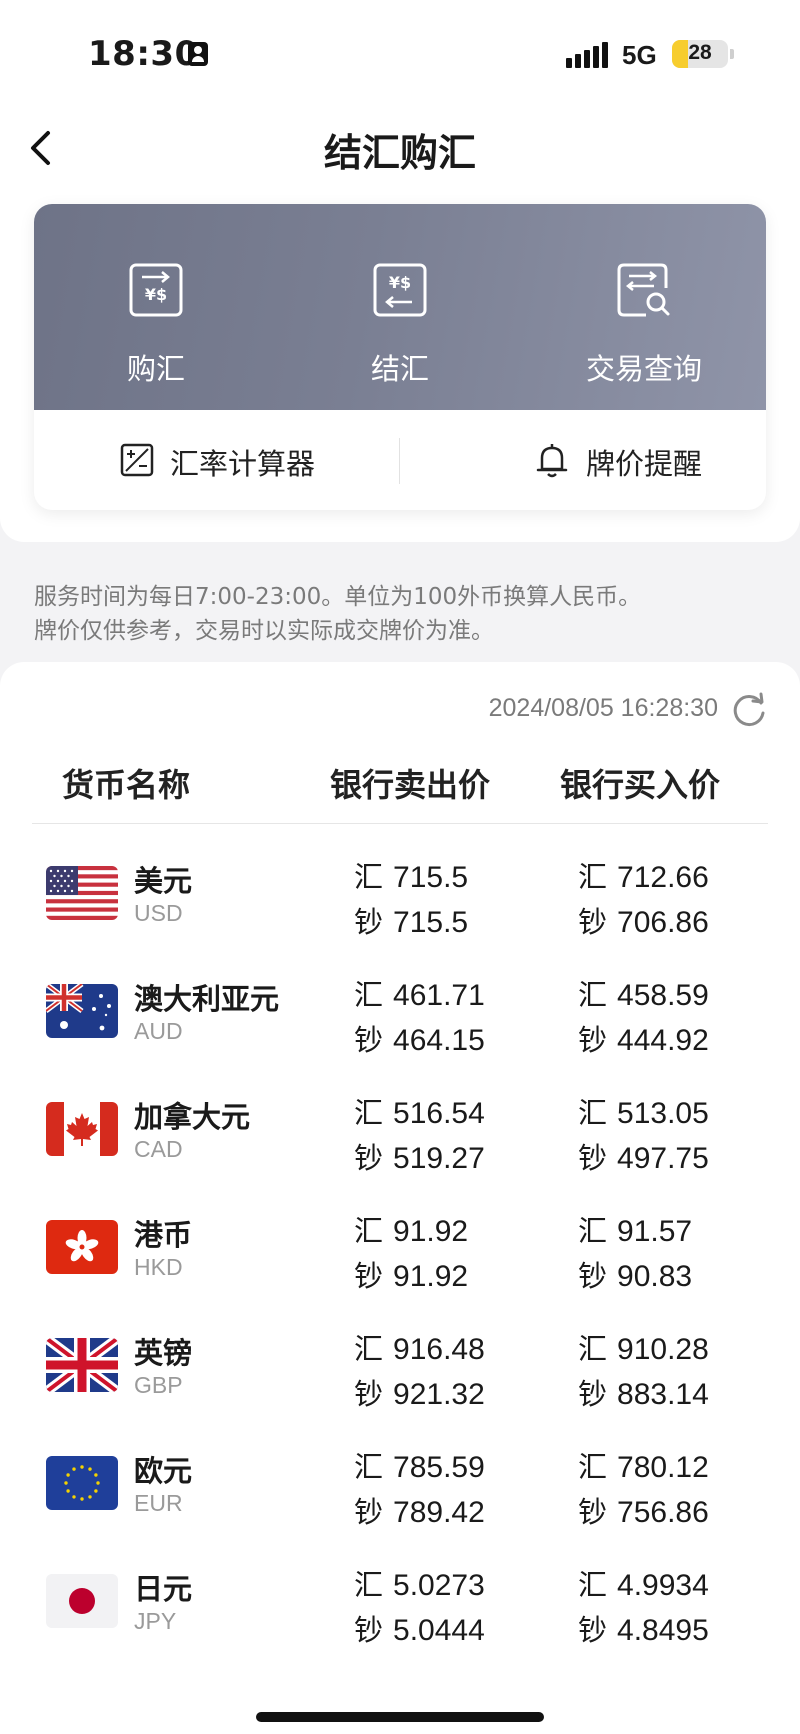  Describe the element at coordinates (663, 1040) in the screenshot. I see `rate-value: 444.92` at that location.